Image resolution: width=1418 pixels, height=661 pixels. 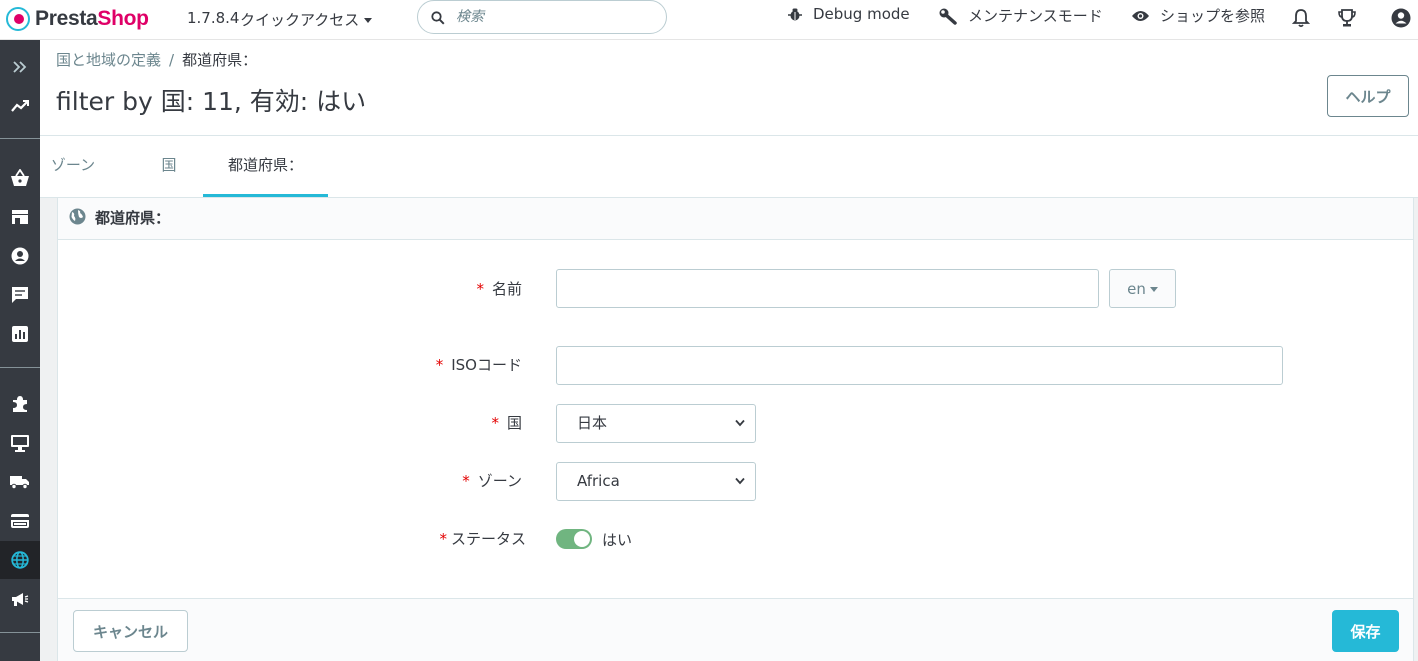 I want to click on save-button: 保存, so click(x=1365, y=631).